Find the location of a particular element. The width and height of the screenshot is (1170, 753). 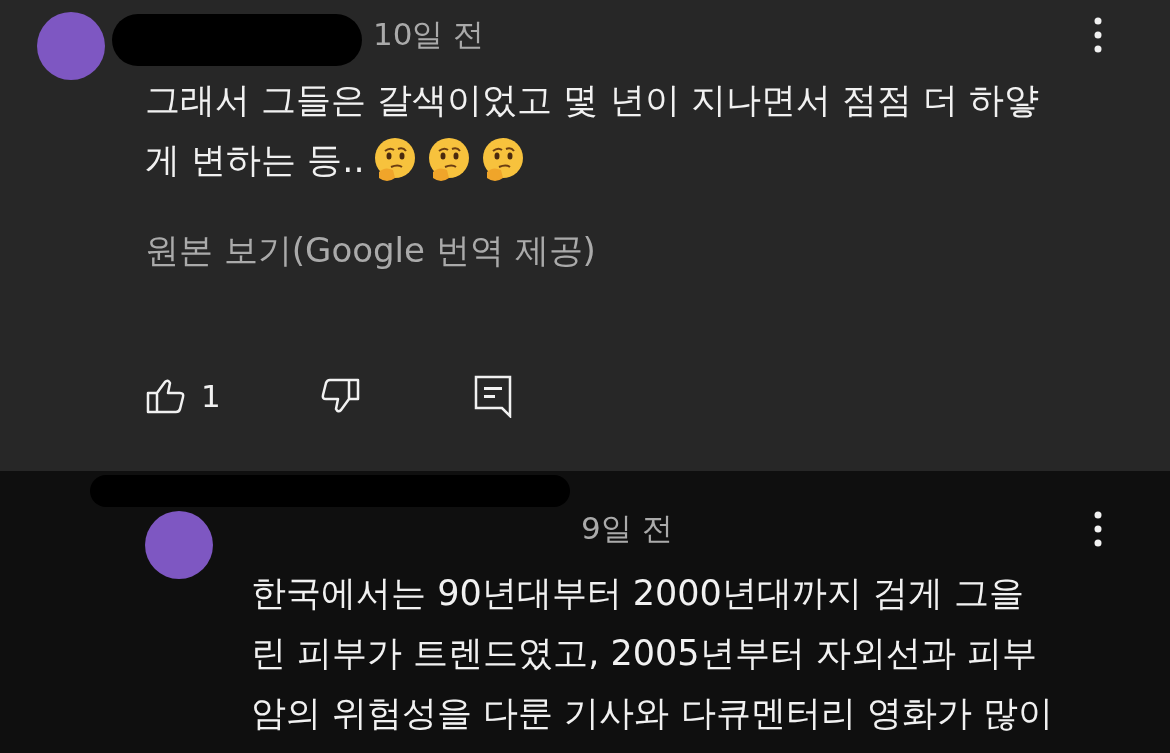

comment-time: 10일 전 is located at coordinates (429, 34).